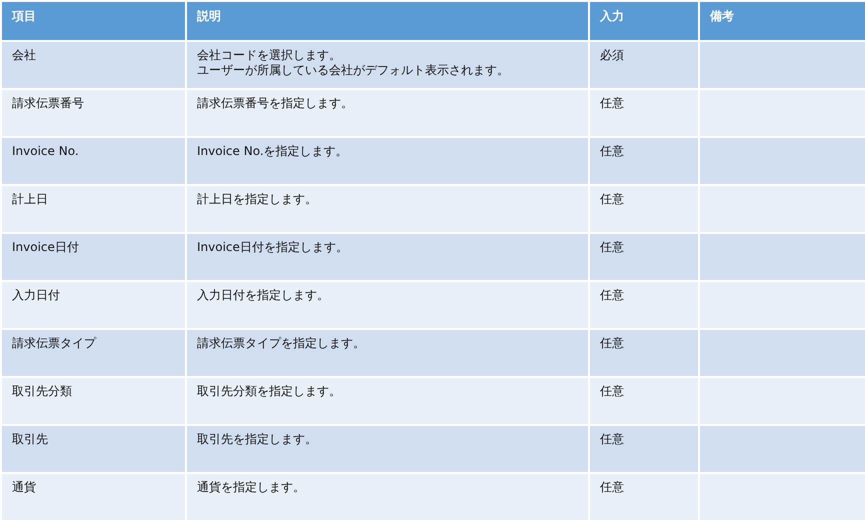  What do you see at coordinates (93, 21) in the screenshot?
I see `column-header: 項目` at bounding box center [93, 21].